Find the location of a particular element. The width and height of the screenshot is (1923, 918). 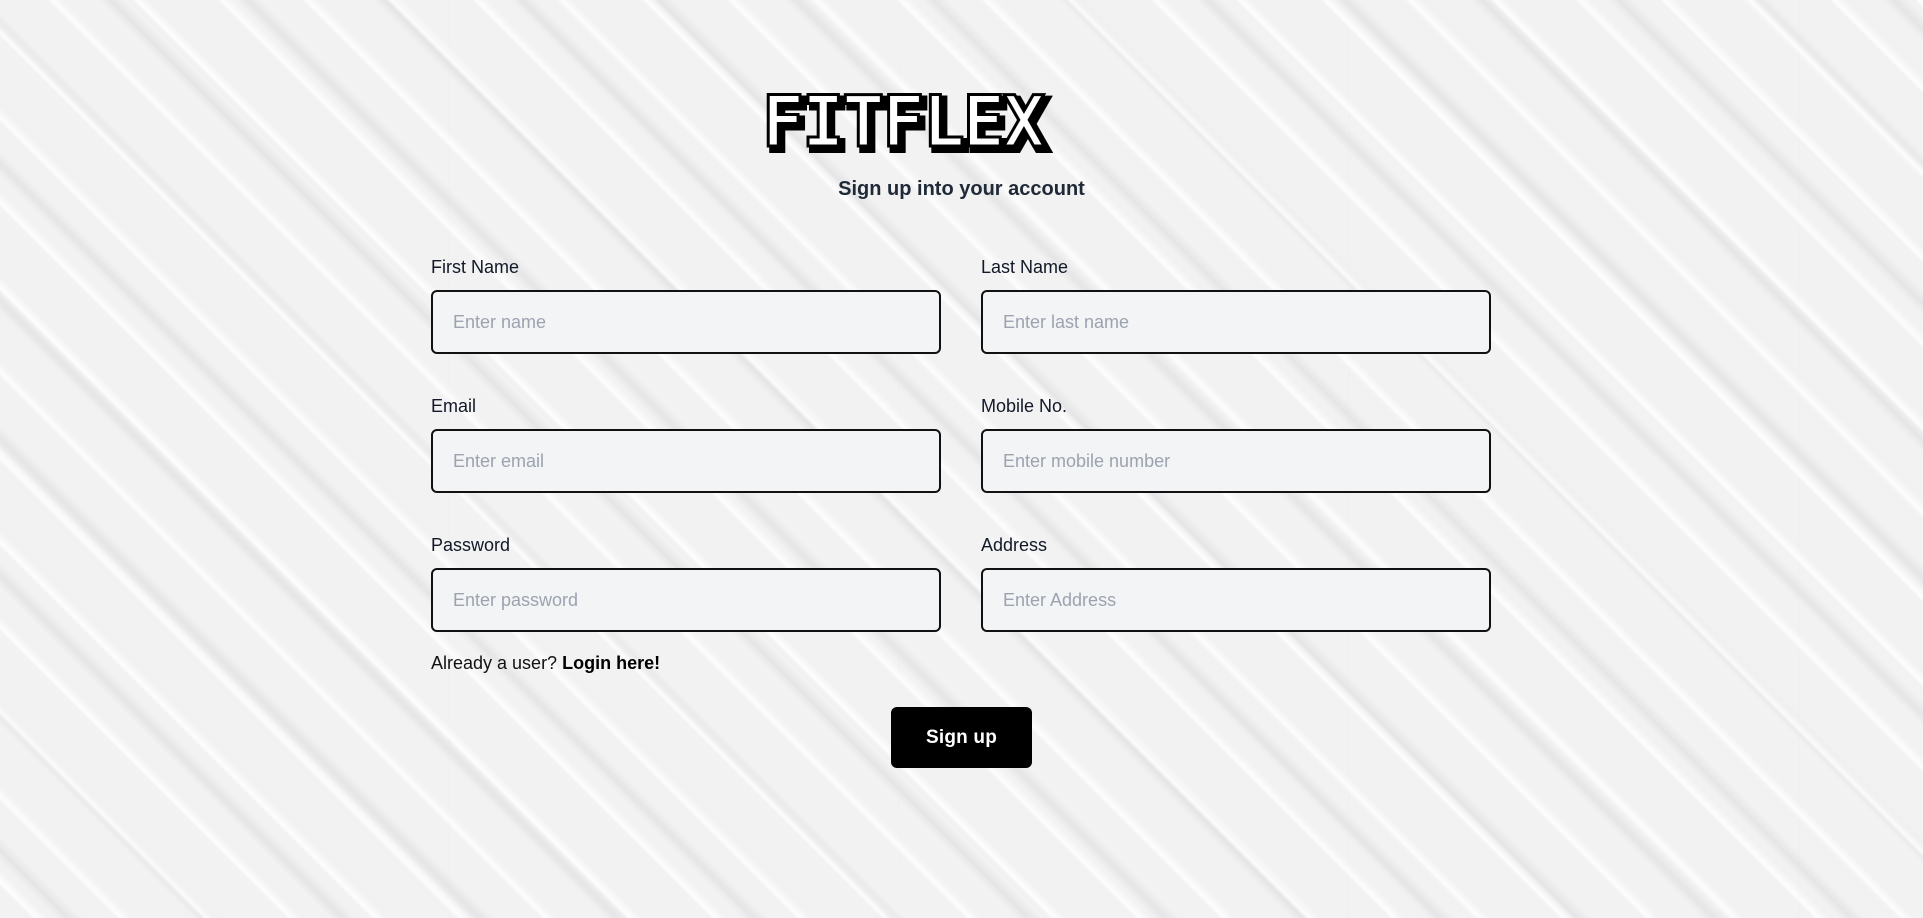

last-name-input is located at coordinates (1236, 322).